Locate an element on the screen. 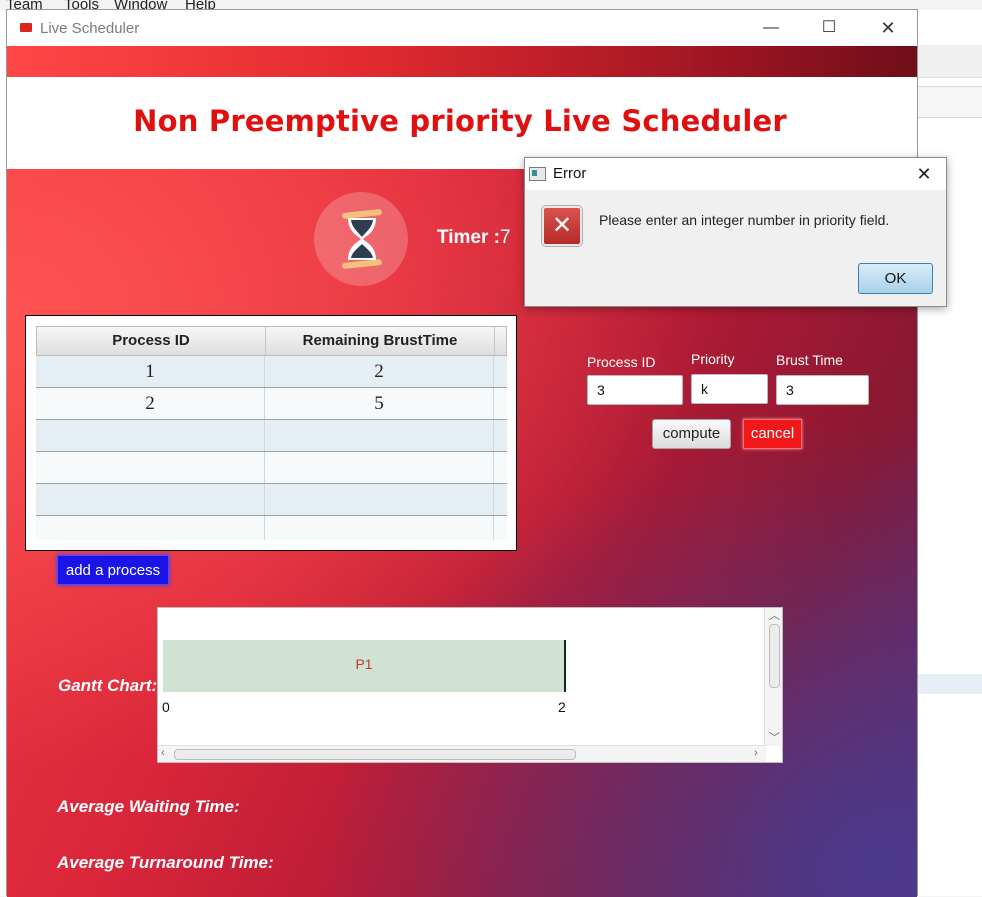 This screenshot has width=982, height=897. cell-process-id: 1 is located at coordinates (150, 371).